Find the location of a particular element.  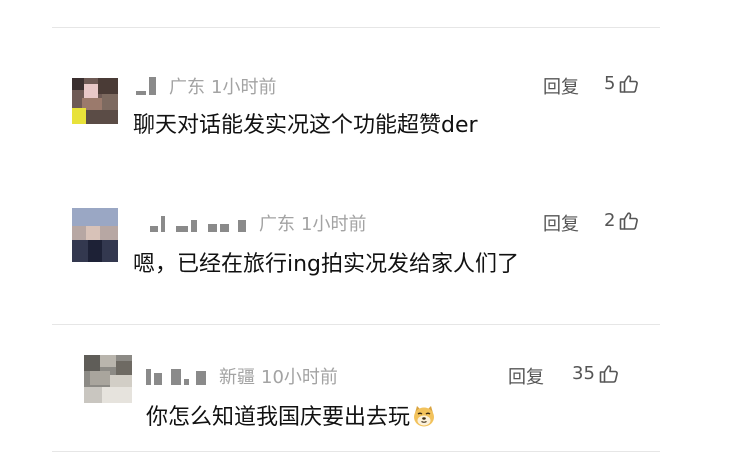

like-count: 2 is located at coordinates (610, 220).